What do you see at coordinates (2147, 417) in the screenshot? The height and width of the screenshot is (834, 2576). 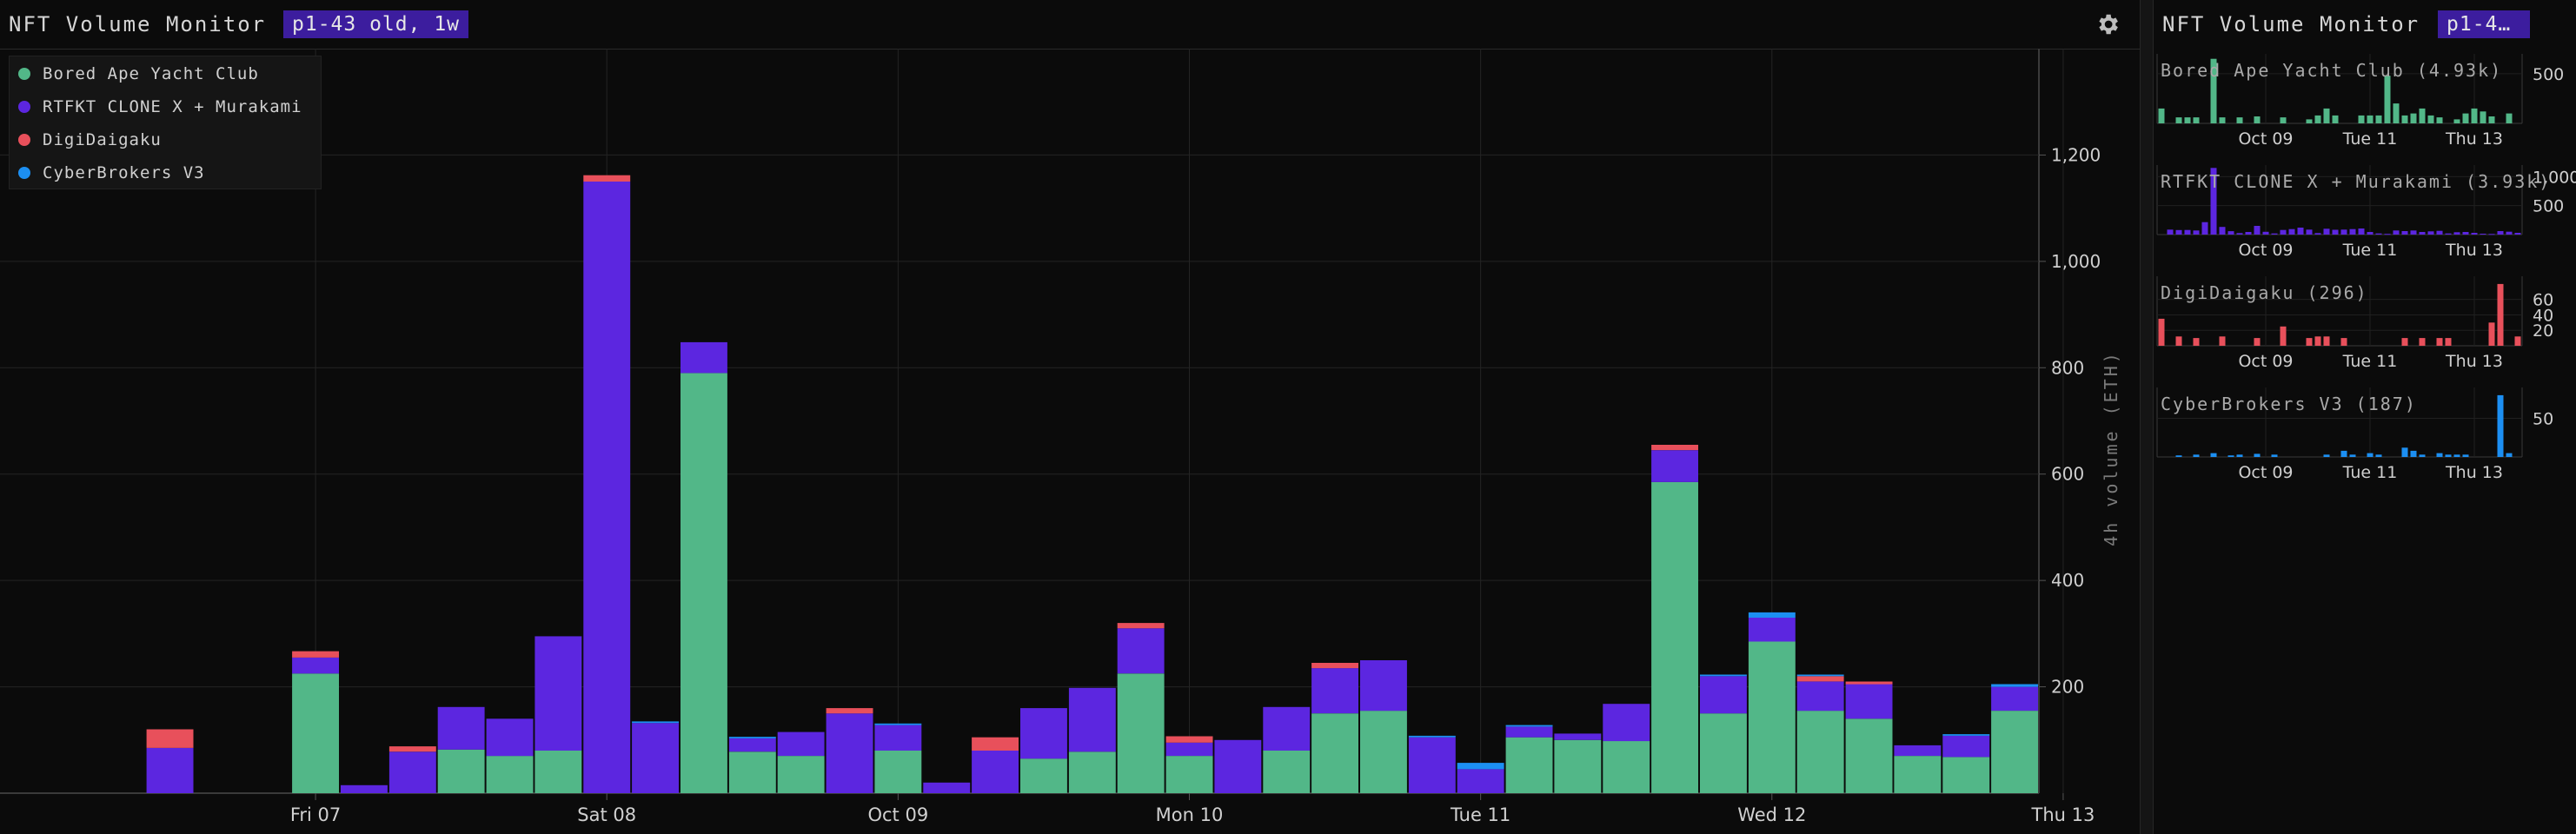 I see `panel-splitter` at bounding box center [2147, 417].